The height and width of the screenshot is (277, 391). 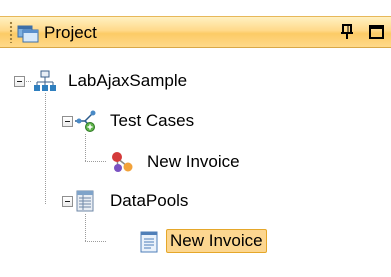 I want to click on project-icon, so click(x=28, y=34).